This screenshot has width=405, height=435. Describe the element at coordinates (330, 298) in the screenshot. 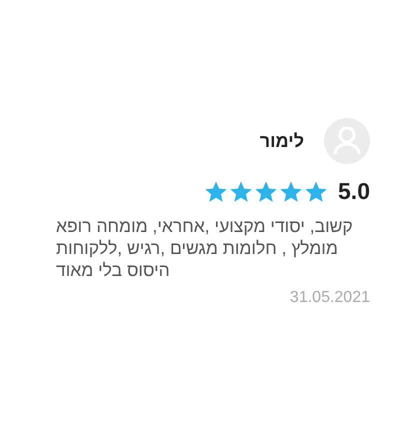

I see `review-date: 31.05.2021` at that location.